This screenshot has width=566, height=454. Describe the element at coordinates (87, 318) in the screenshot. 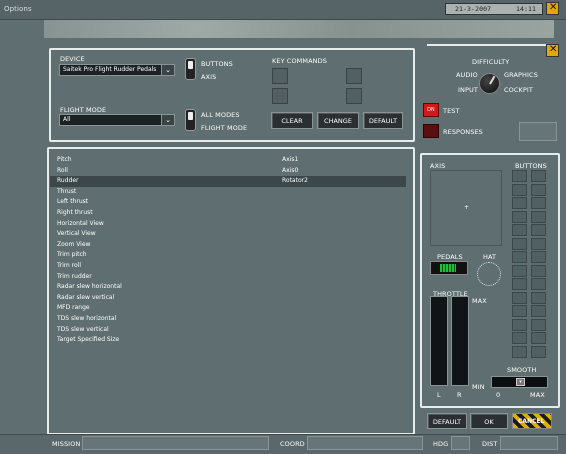

I see `binding-name: TDS slew horizontal` at that location.